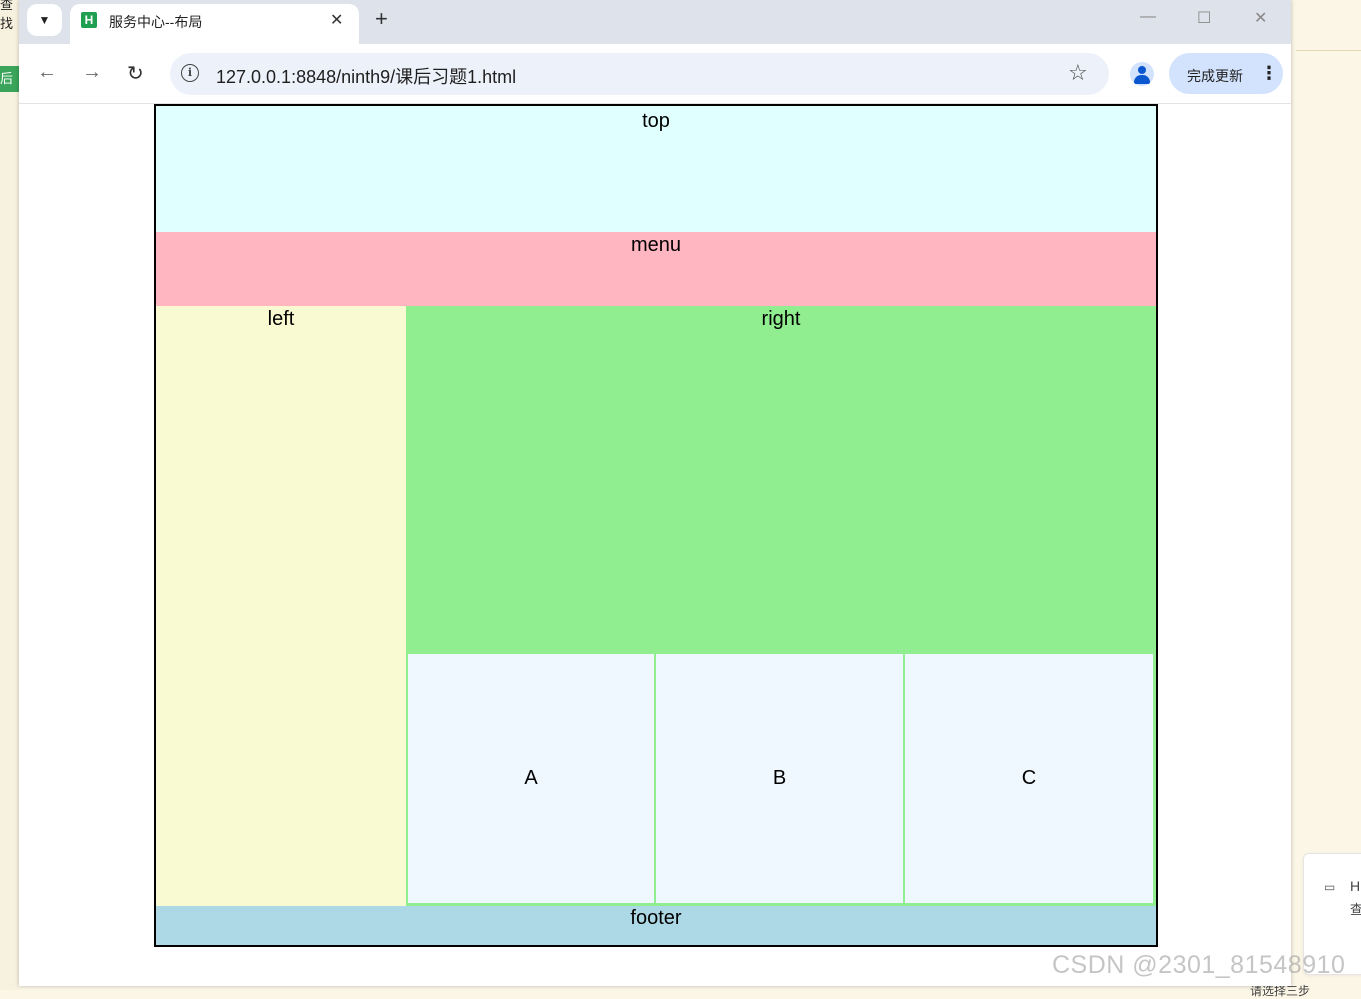 This screenshot has width=1361, height=999. I want to click on cell-c: C, so click(1029, 778).